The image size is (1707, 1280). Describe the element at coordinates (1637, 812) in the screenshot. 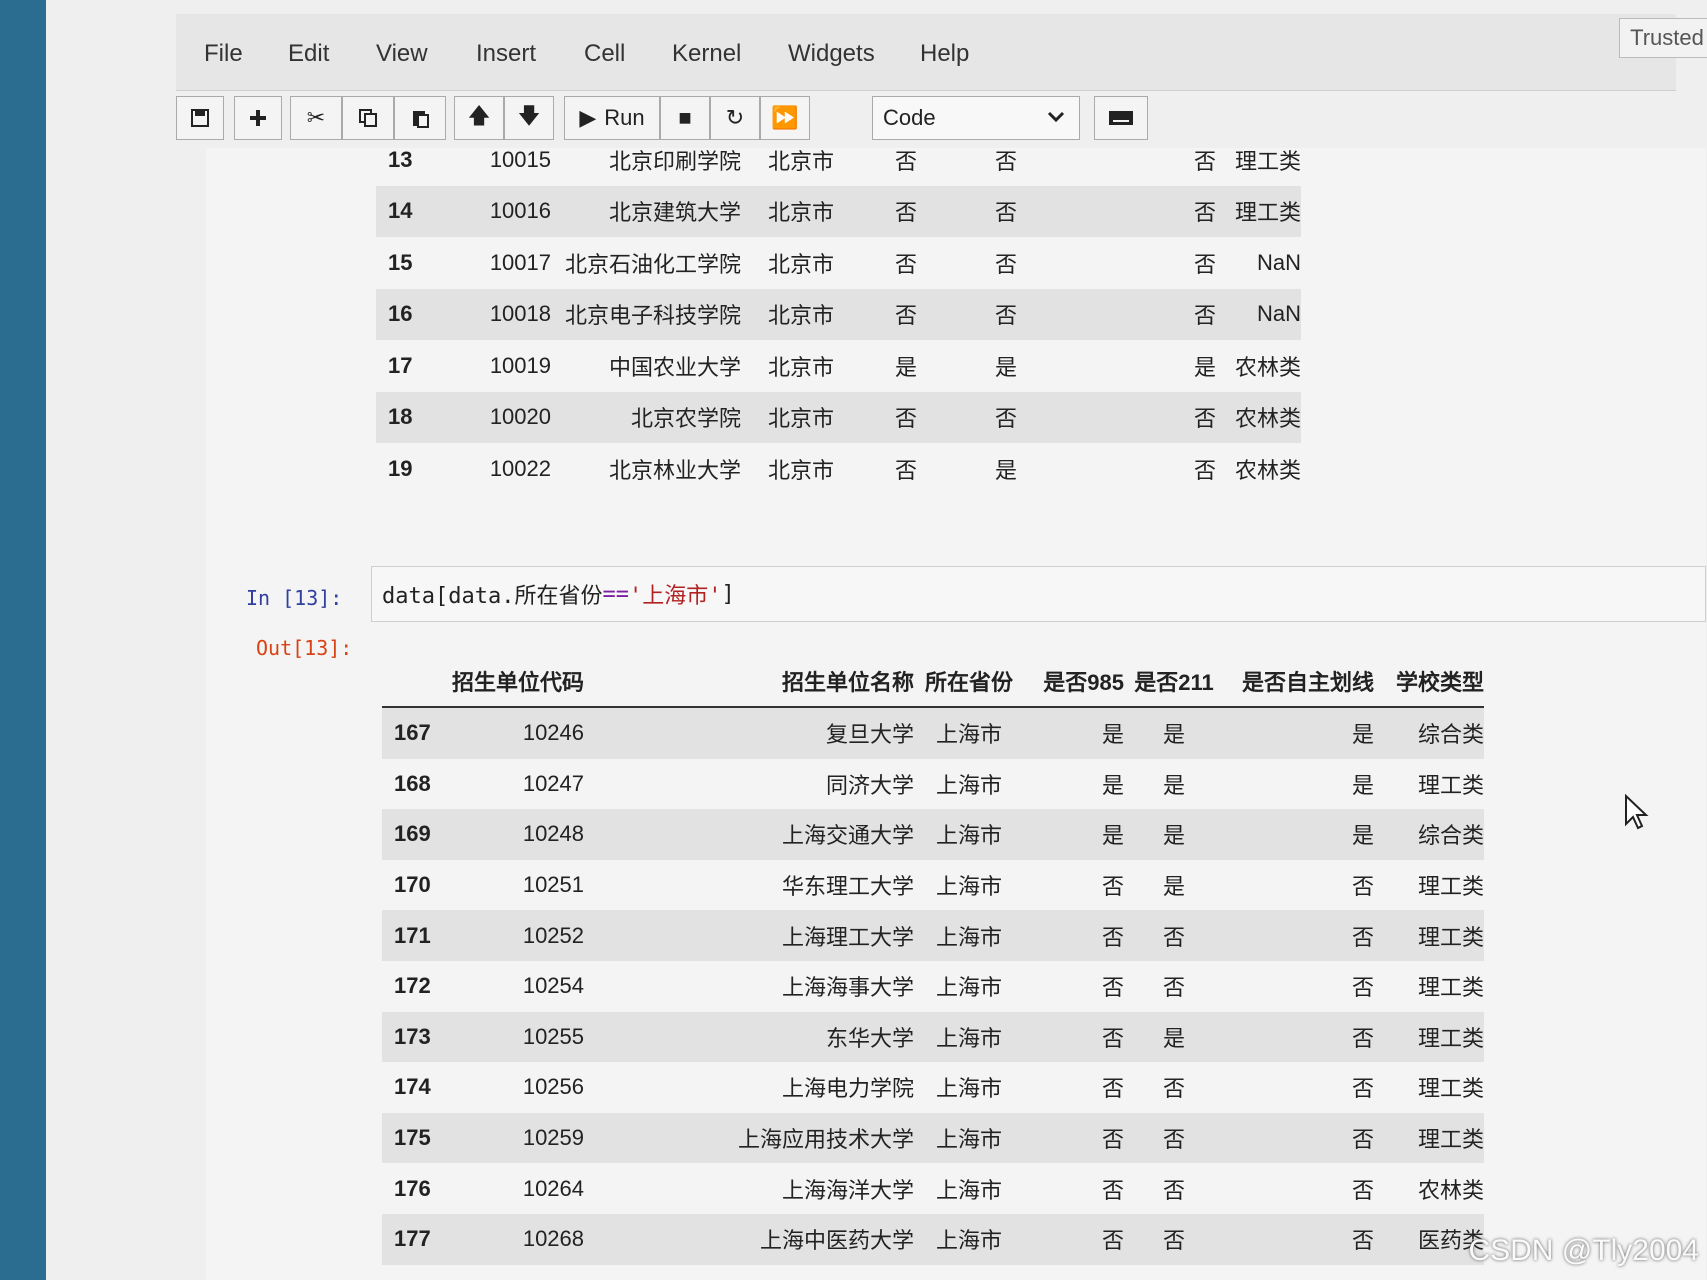

I see `mouse-cursor-icon` at that location.